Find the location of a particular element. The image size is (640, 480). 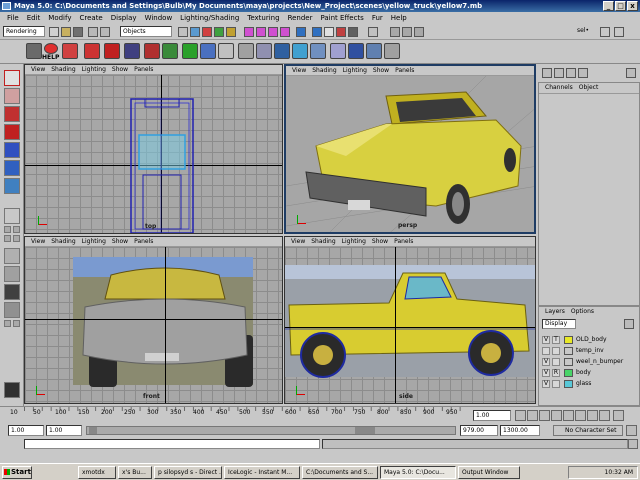

plane-icon is located at coordinates (392, 51).